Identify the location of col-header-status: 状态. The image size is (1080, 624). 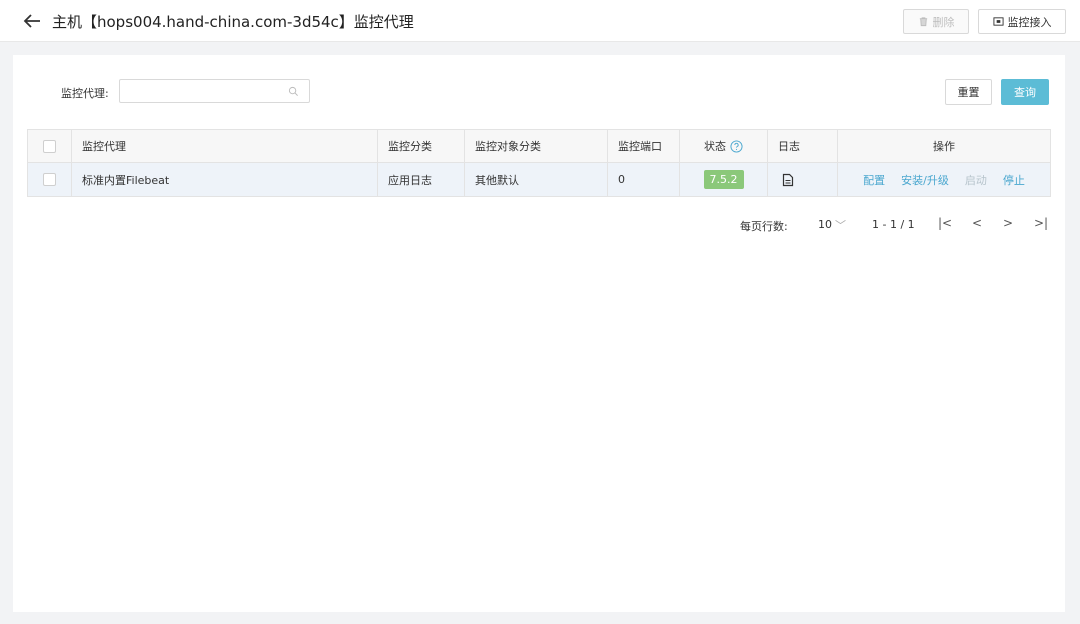
(724, 146).